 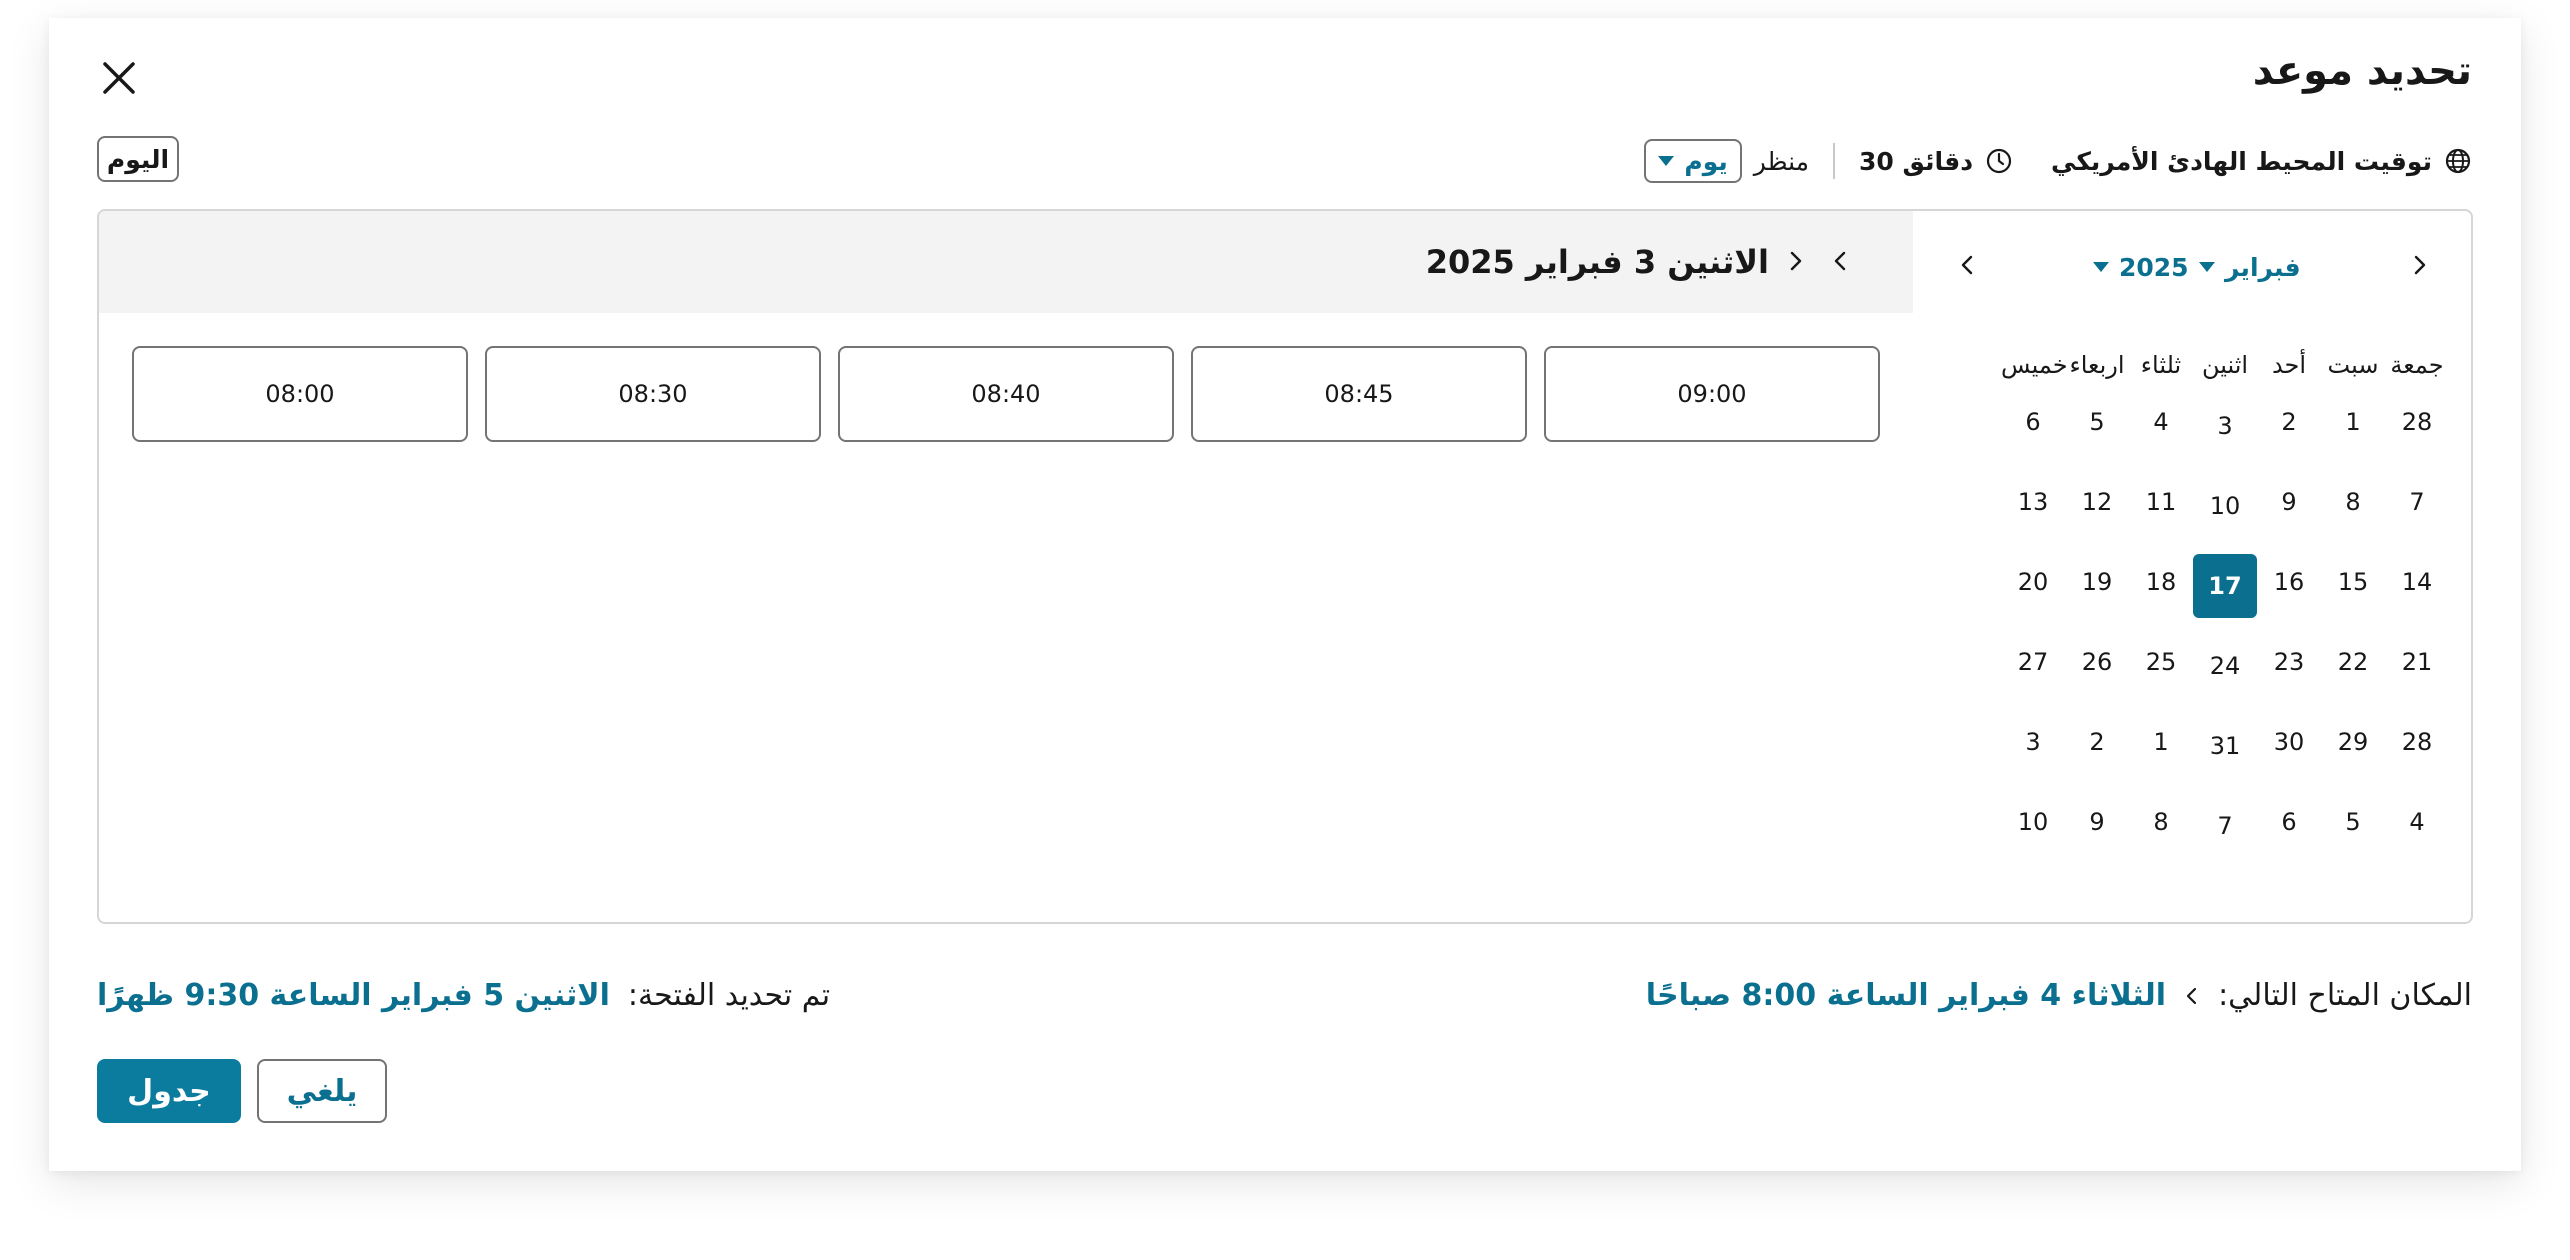 What do you see at coordinates (2289, 662) in the screenshot?
I see `calendar-day: 23` at bounding box center [2289, 662].